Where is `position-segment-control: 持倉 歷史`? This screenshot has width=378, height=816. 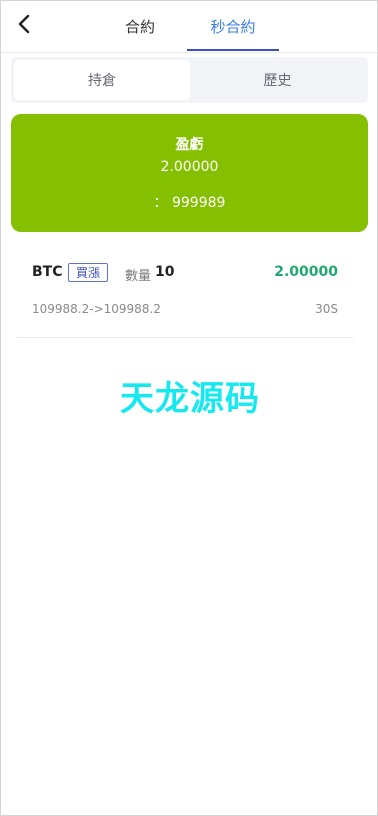
position-segment-control: 持倉 歷史 is located at coordinates (189, 80).